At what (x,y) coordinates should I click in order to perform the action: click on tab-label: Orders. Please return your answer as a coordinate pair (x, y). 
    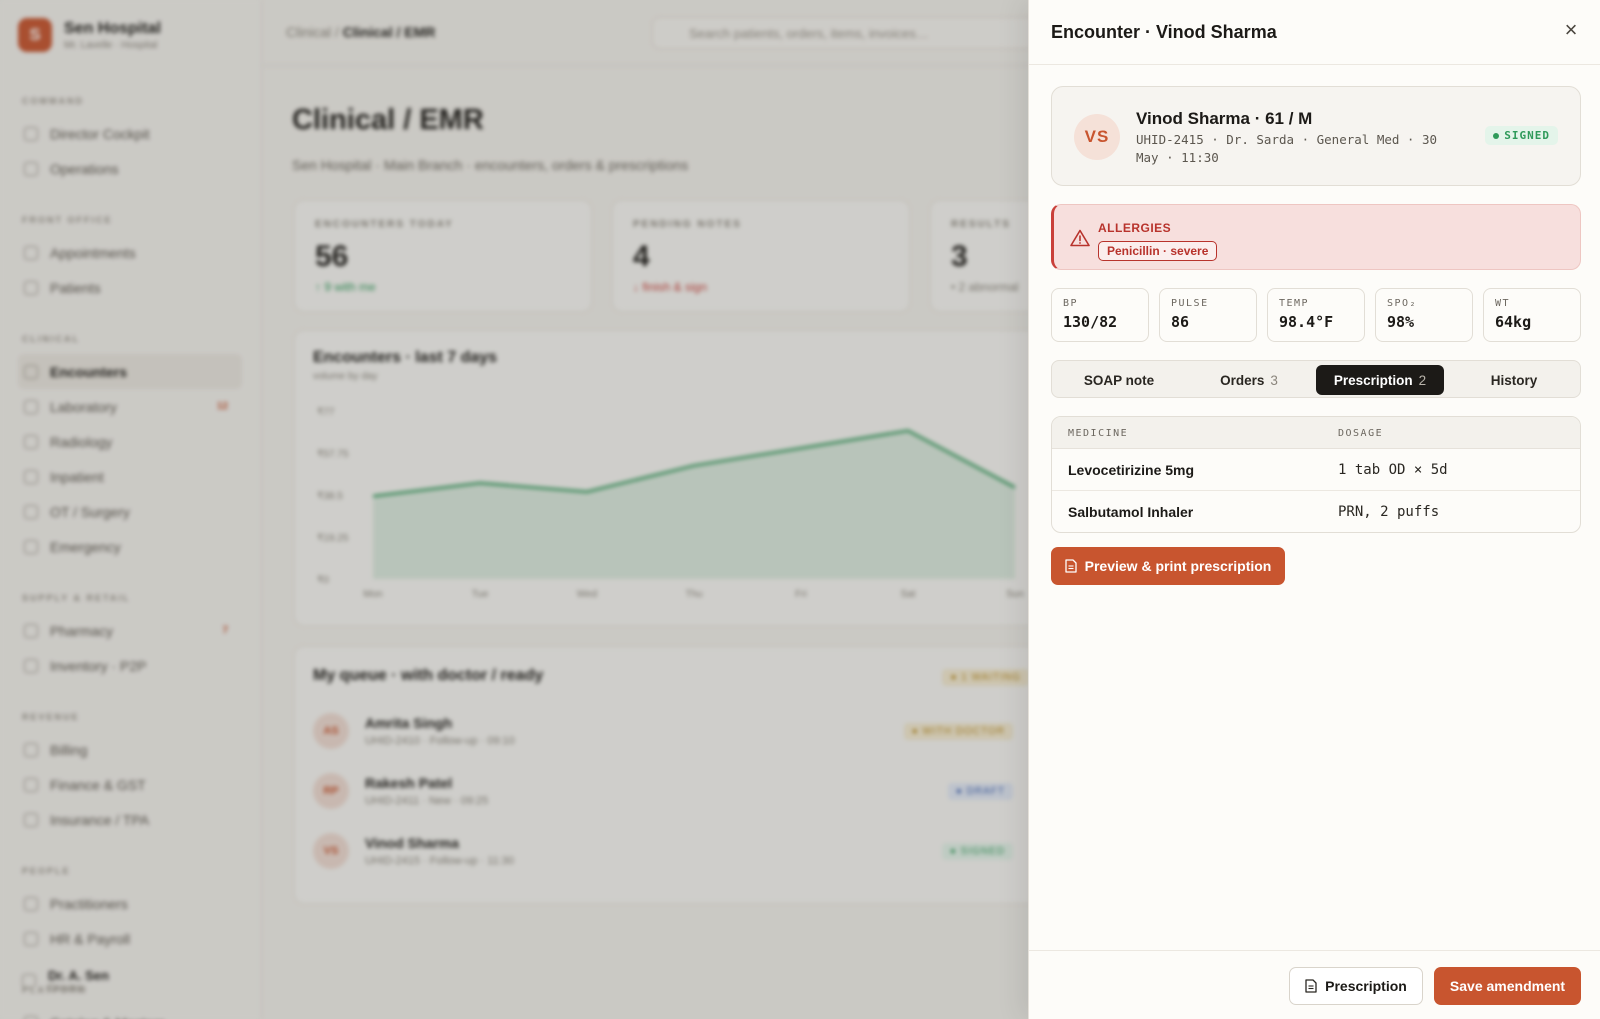
    Looking at the image, I should click on (1242, 380).